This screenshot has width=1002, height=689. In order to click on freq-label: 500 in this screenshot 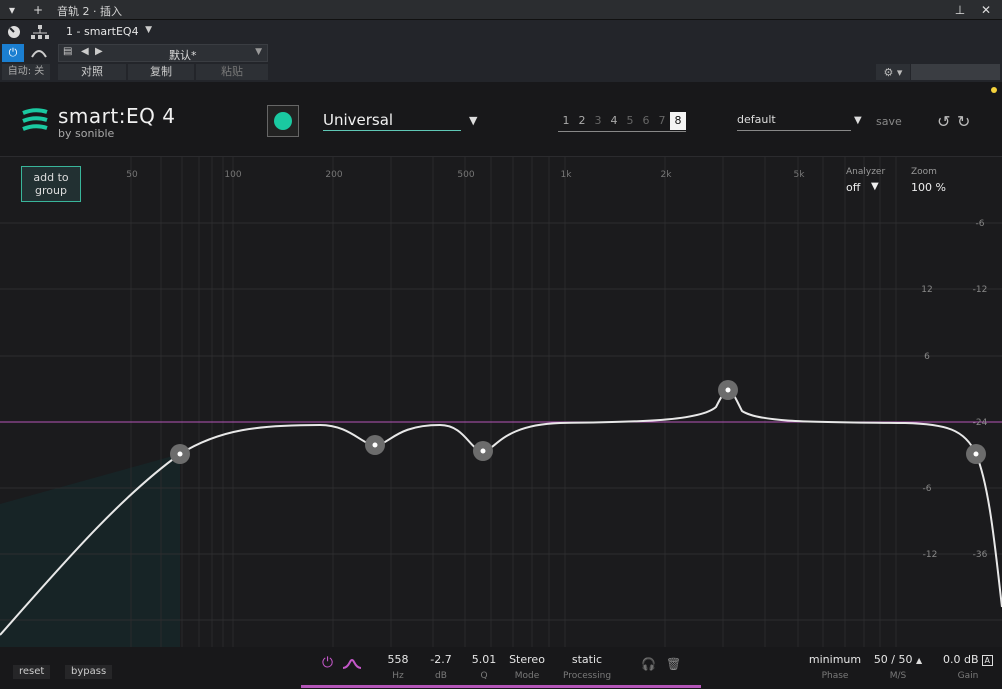, I will do `click(465, 175)`.